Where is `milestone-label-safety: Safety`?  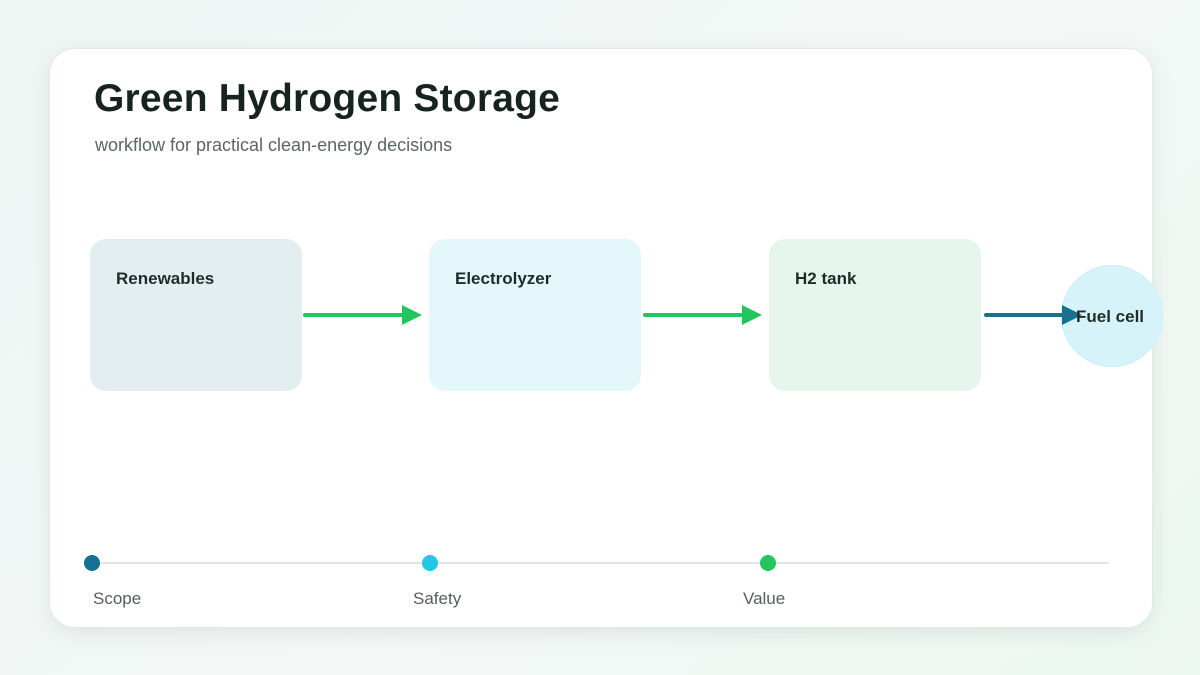
milestone-label-safety: Safety is located at coordinates (437, 598).